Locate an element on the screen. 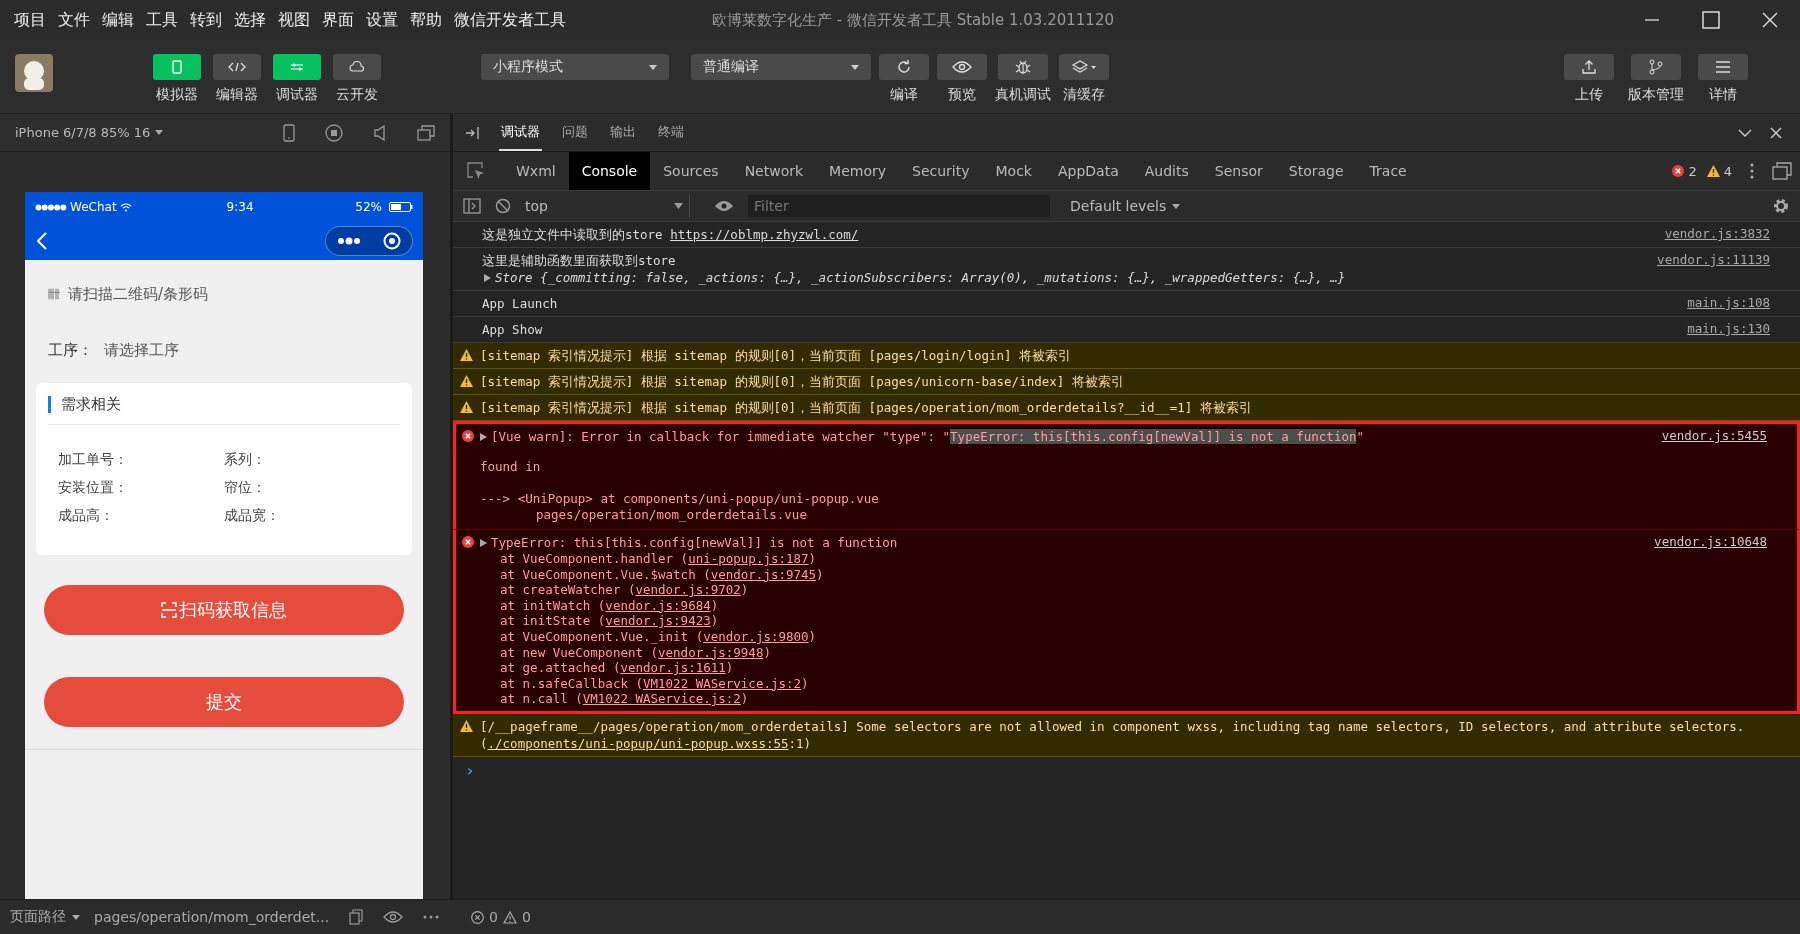  maximize-icon is located at coordinates (1711, 20).